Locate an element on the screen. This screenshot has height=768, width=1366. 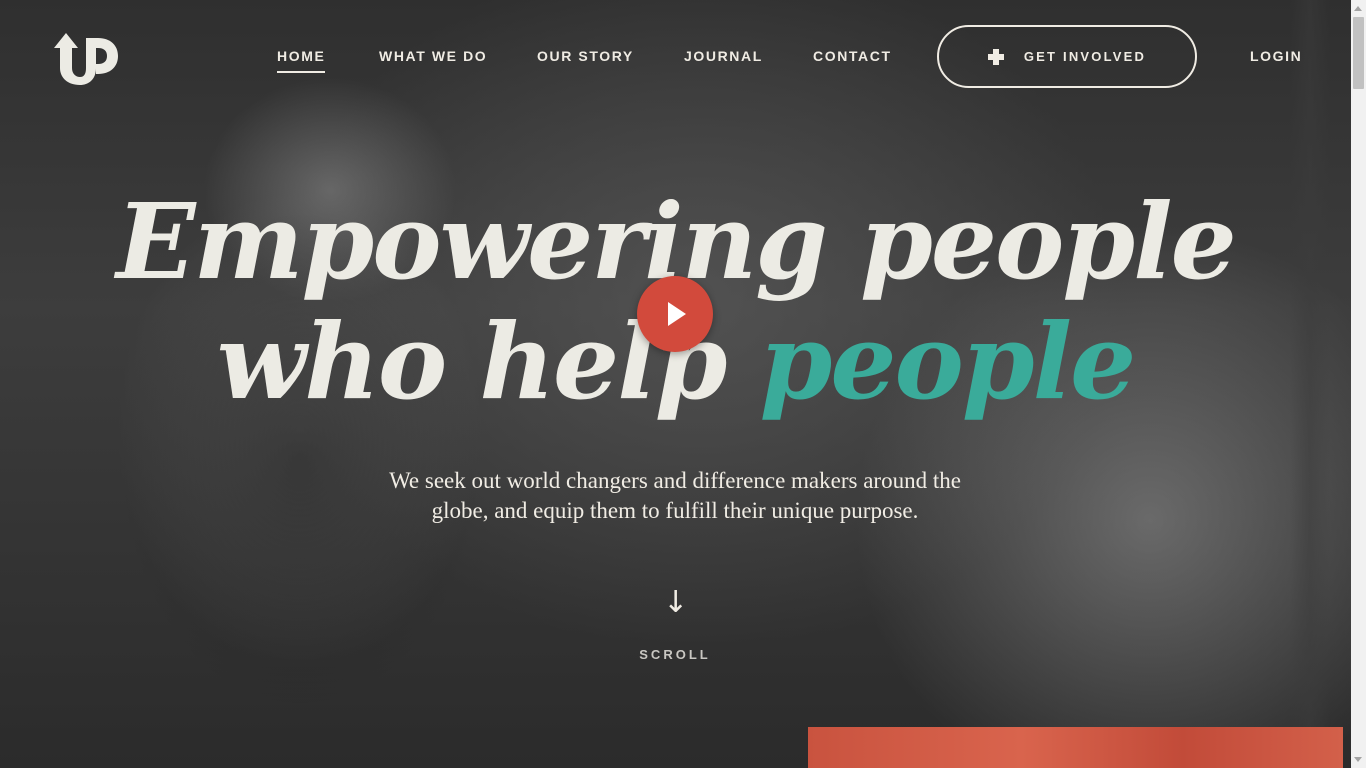
scroll-down-icon is located at coordinates (1358, 759).